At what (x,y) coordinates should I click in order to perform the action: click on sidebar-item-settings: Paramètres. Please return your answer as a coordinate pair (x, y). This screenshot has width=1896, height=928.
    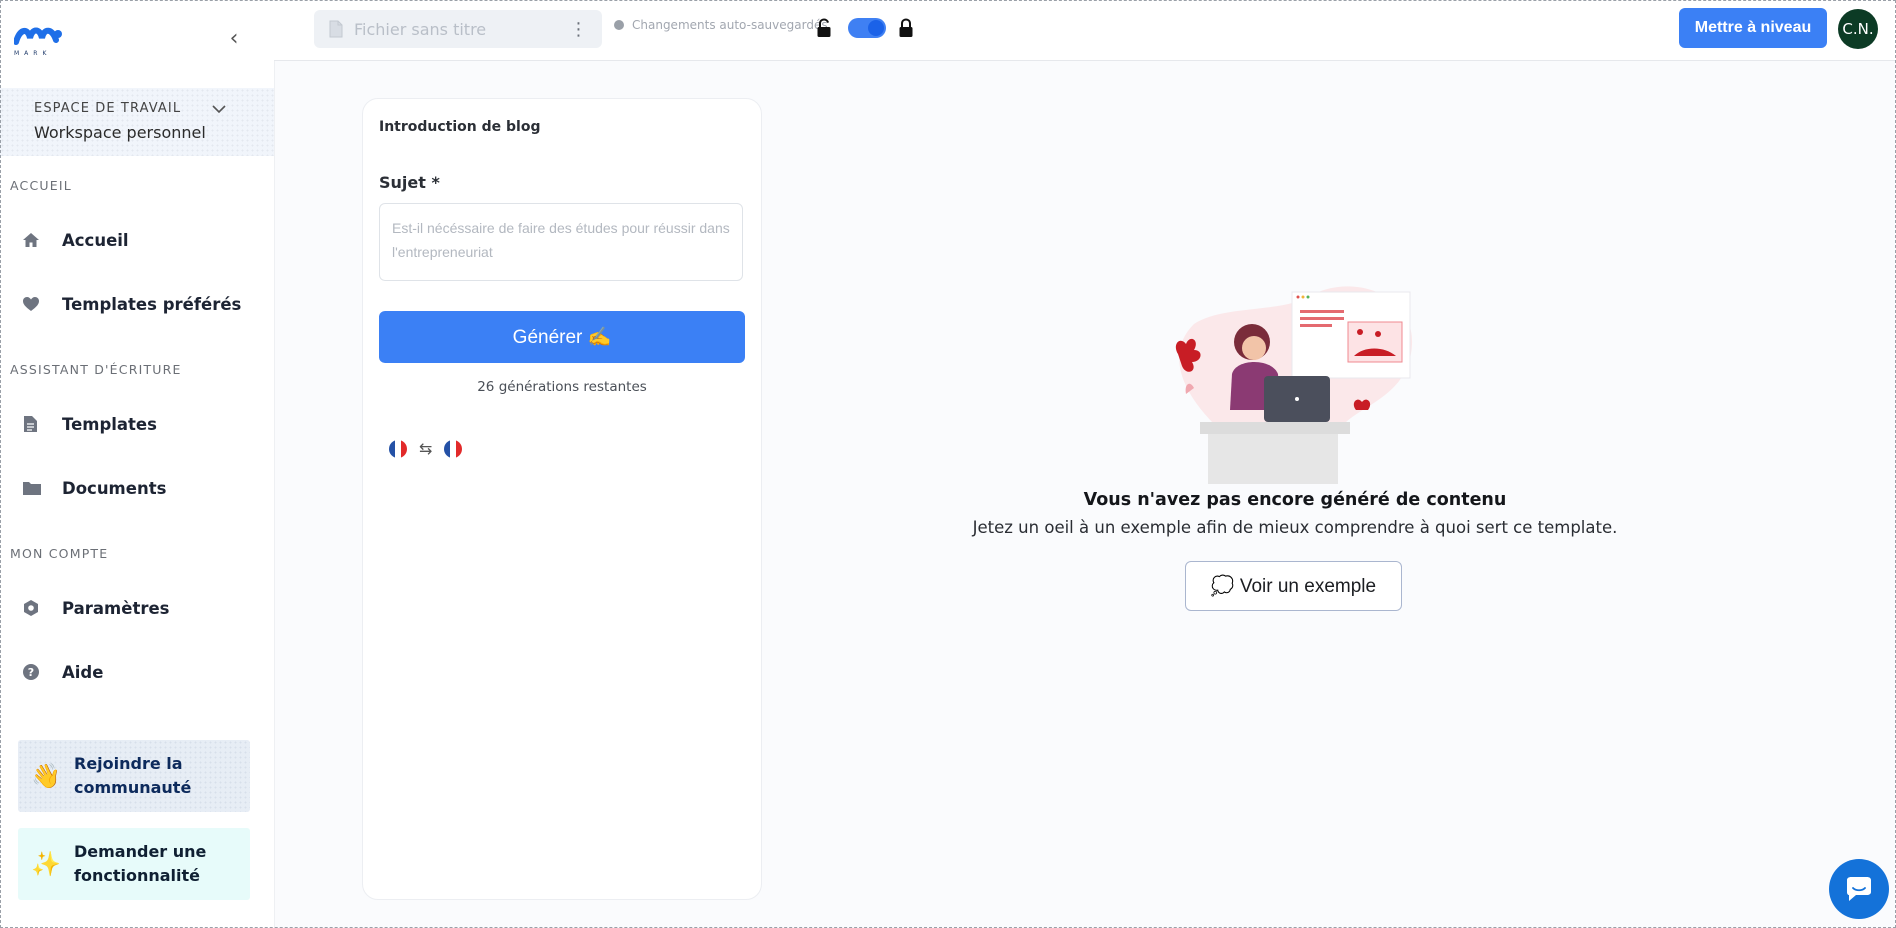
    Looking at the image, I should click on (137, 608).